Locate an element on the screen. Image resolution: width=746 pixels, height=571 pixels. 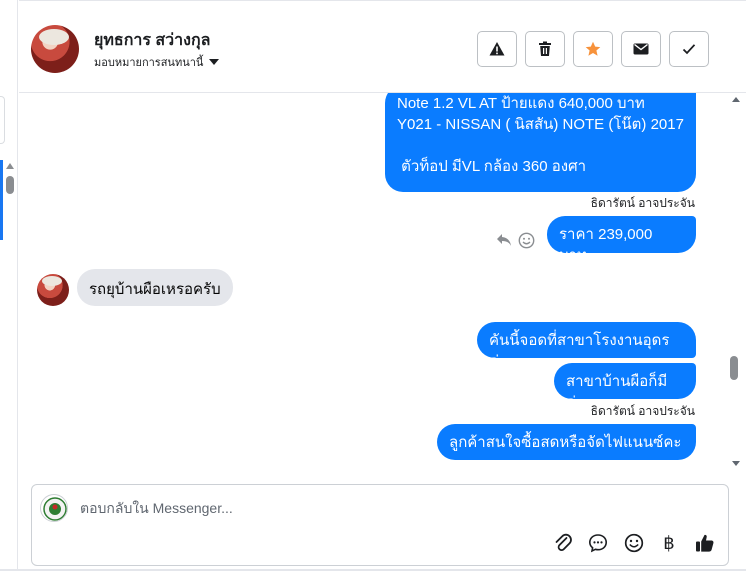
scrollbar-thumb is located at coordinates (734, 368).